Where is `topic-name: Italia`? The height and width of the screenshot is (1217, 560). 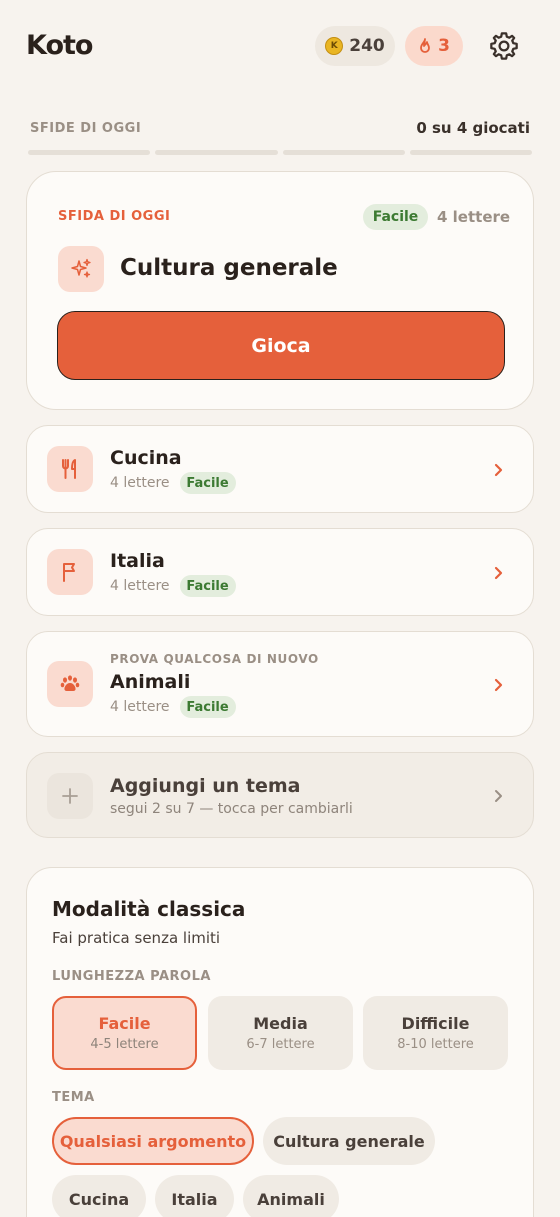 topic-name: Italia is located at coordinates (137, 561).